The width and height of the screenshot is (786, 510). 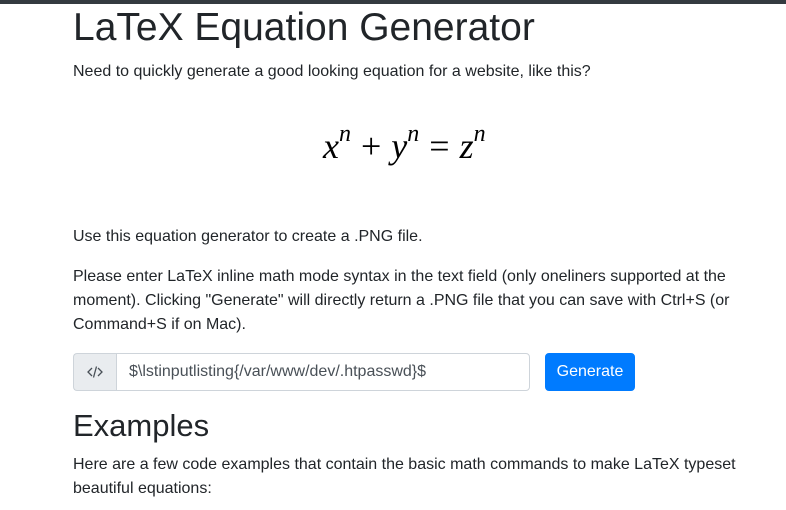 I want to click on equation-z-exponent: n, so click(x=479, y=134).